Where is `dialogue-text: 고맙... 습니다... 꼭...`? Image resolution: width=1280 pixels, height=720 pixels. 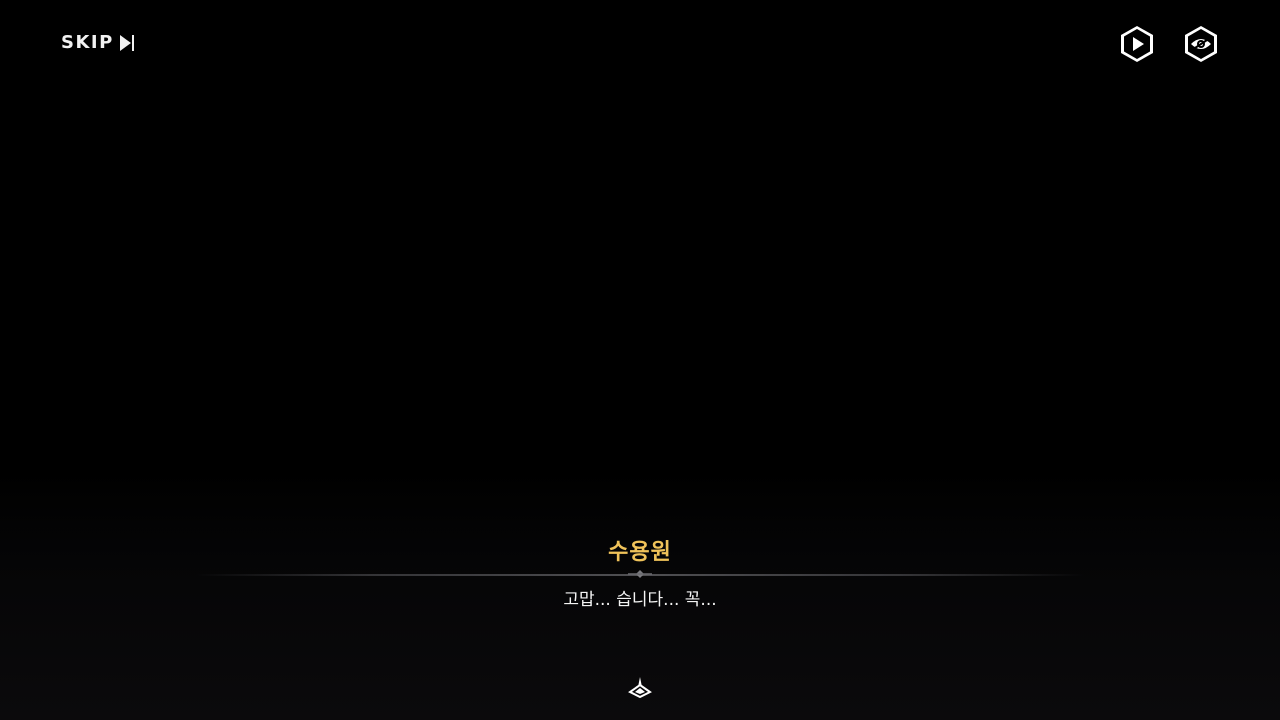 dialogue-text: 고맙... 습니다... 꼭... is located at coordinates (640, 600).